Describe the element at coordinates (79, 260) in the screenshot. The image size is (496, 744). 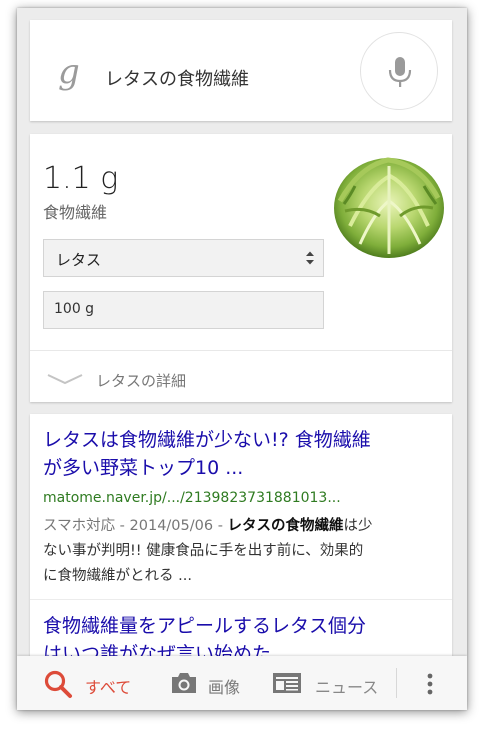
I see `food-select-value: レタス` at that location.